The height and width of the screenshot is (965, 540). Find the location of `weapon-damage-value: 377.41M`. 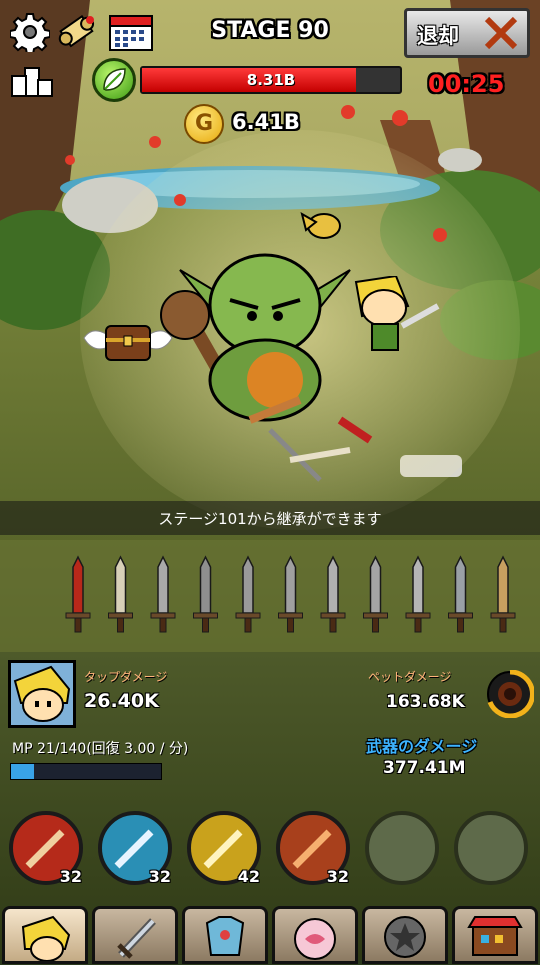

weapon-damage-value: 377.41M is located at coordinates (424, 768).